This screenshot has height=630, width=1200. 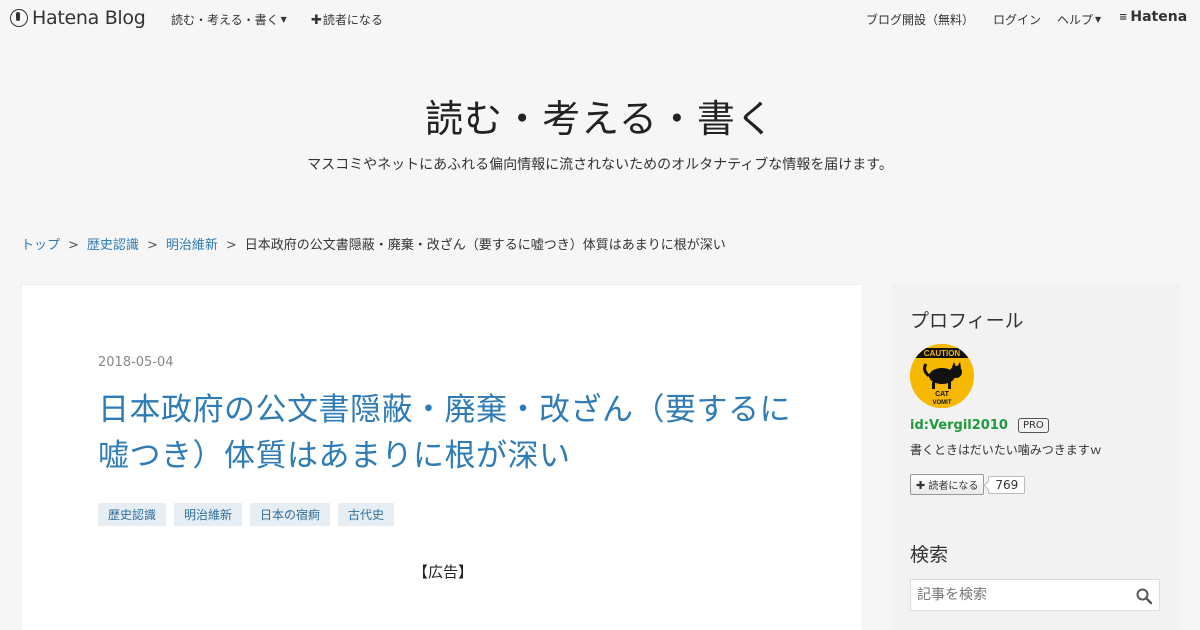 What do you see at coordinates (1144, 596) in the screenshot?
I see `search-icon` at bounding box center [1144, 596].